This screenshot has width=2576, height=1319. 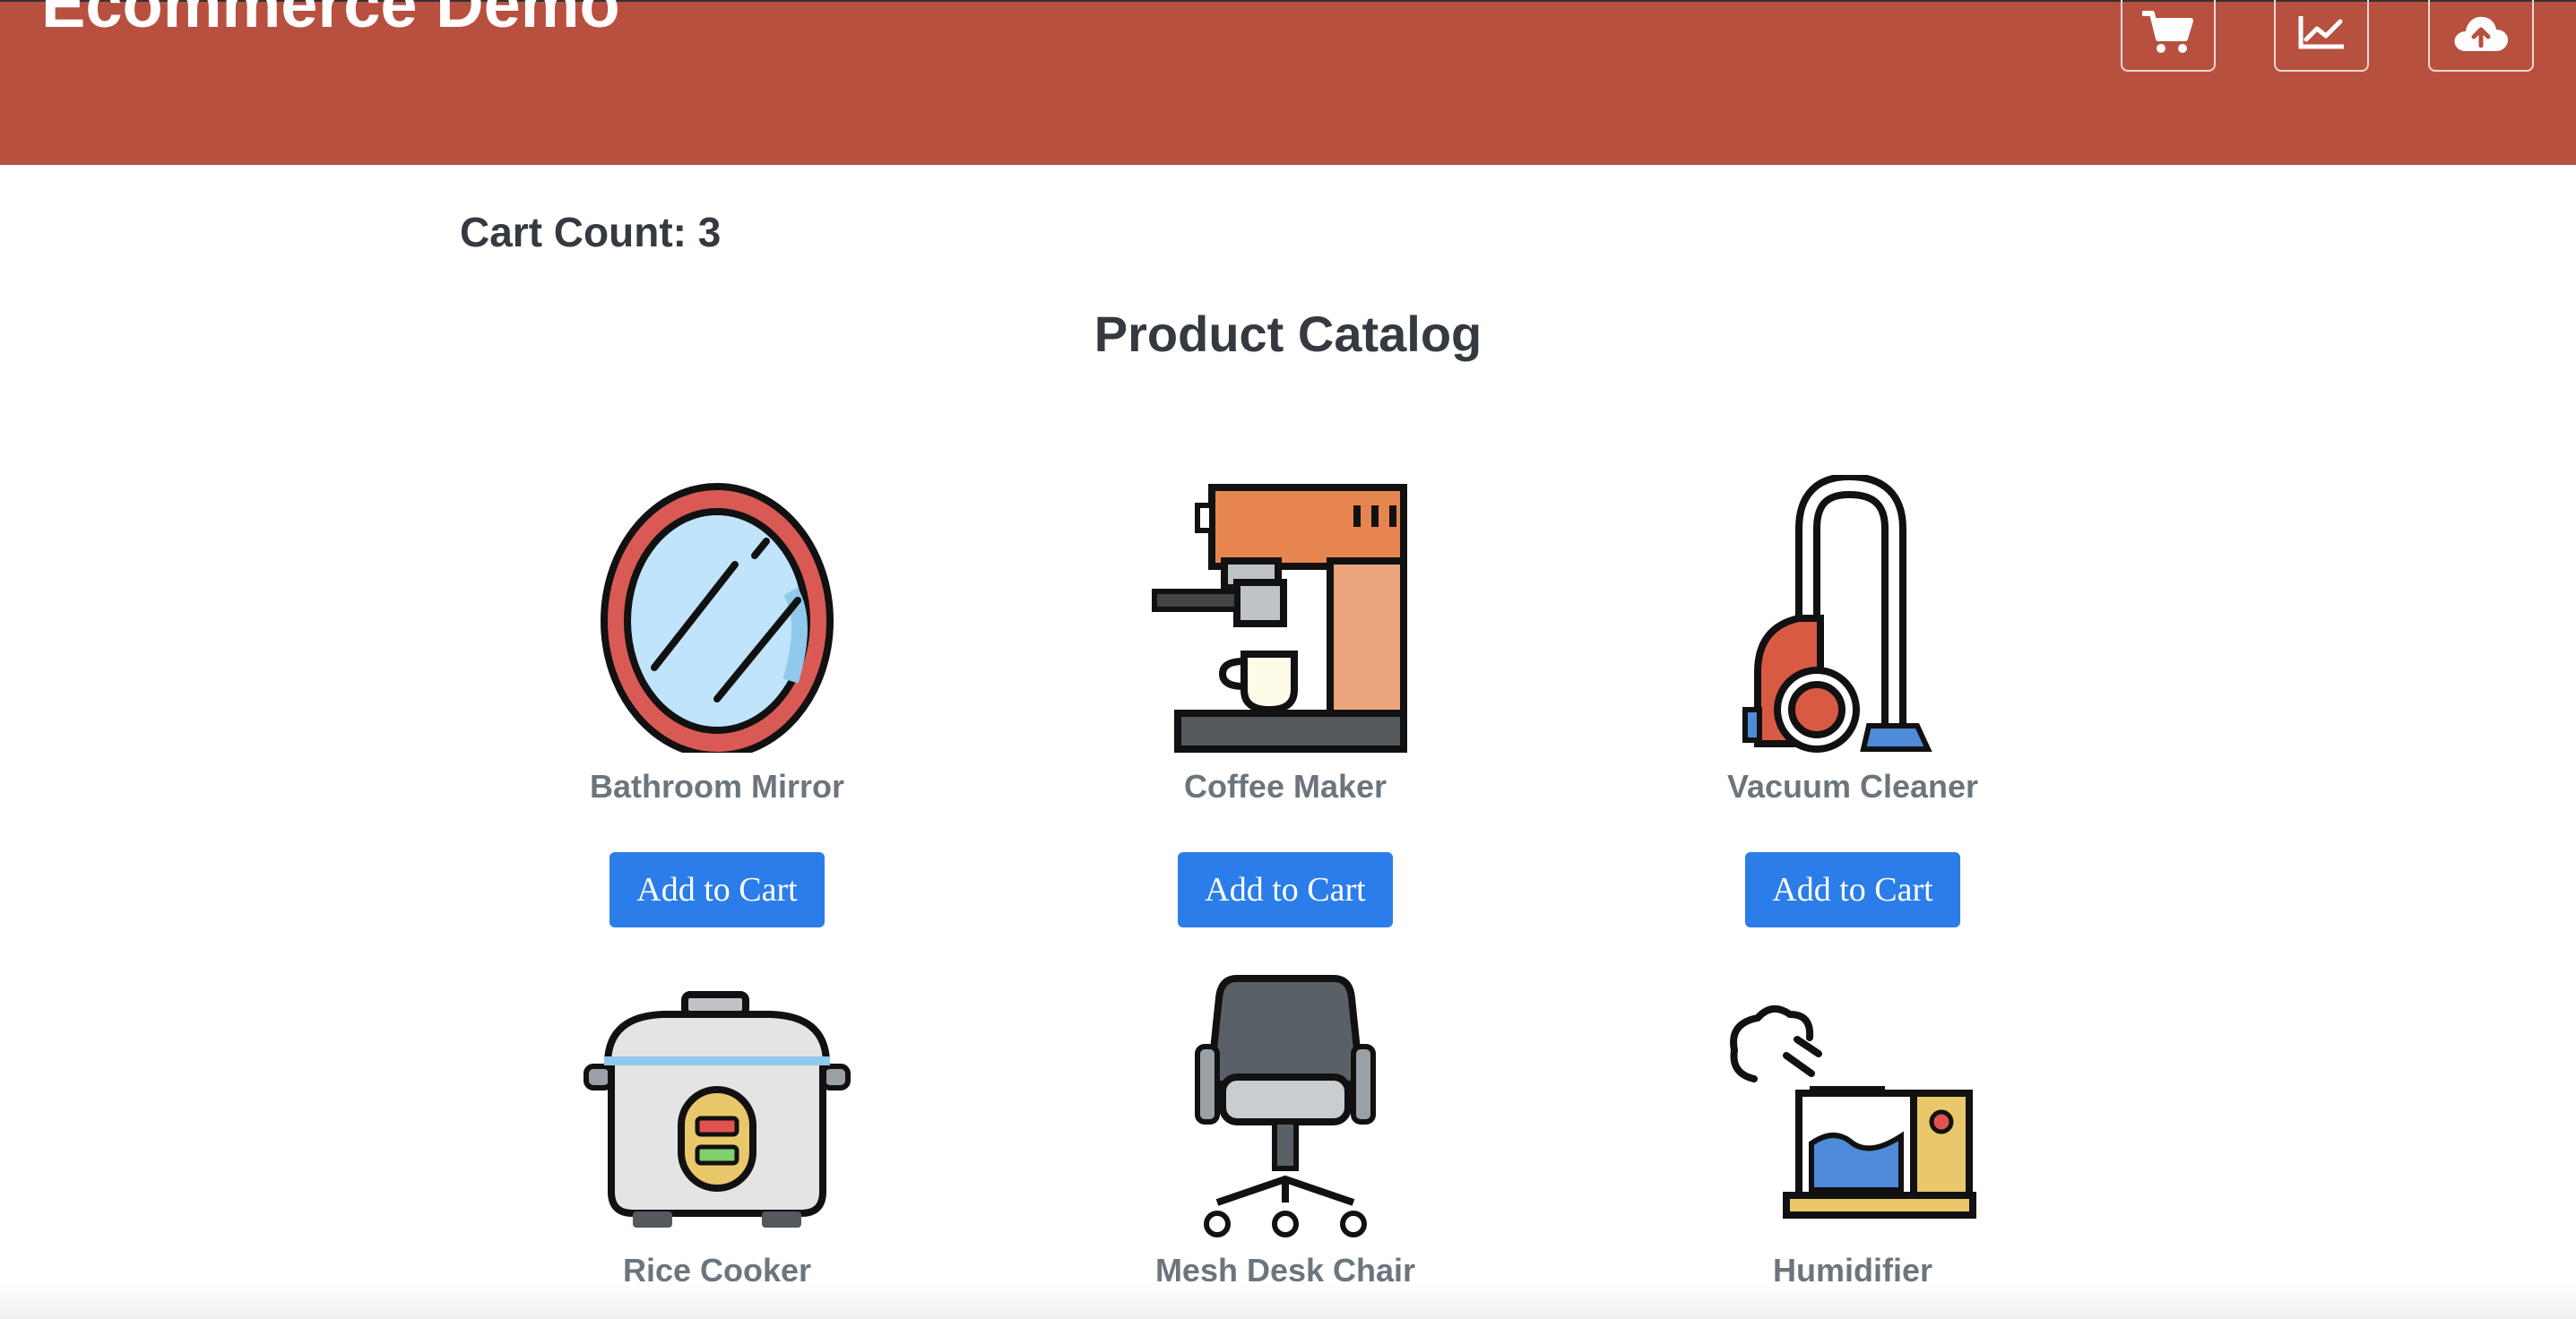 I want to click on desk-chair-icon, so click(x=1285, y=1107).